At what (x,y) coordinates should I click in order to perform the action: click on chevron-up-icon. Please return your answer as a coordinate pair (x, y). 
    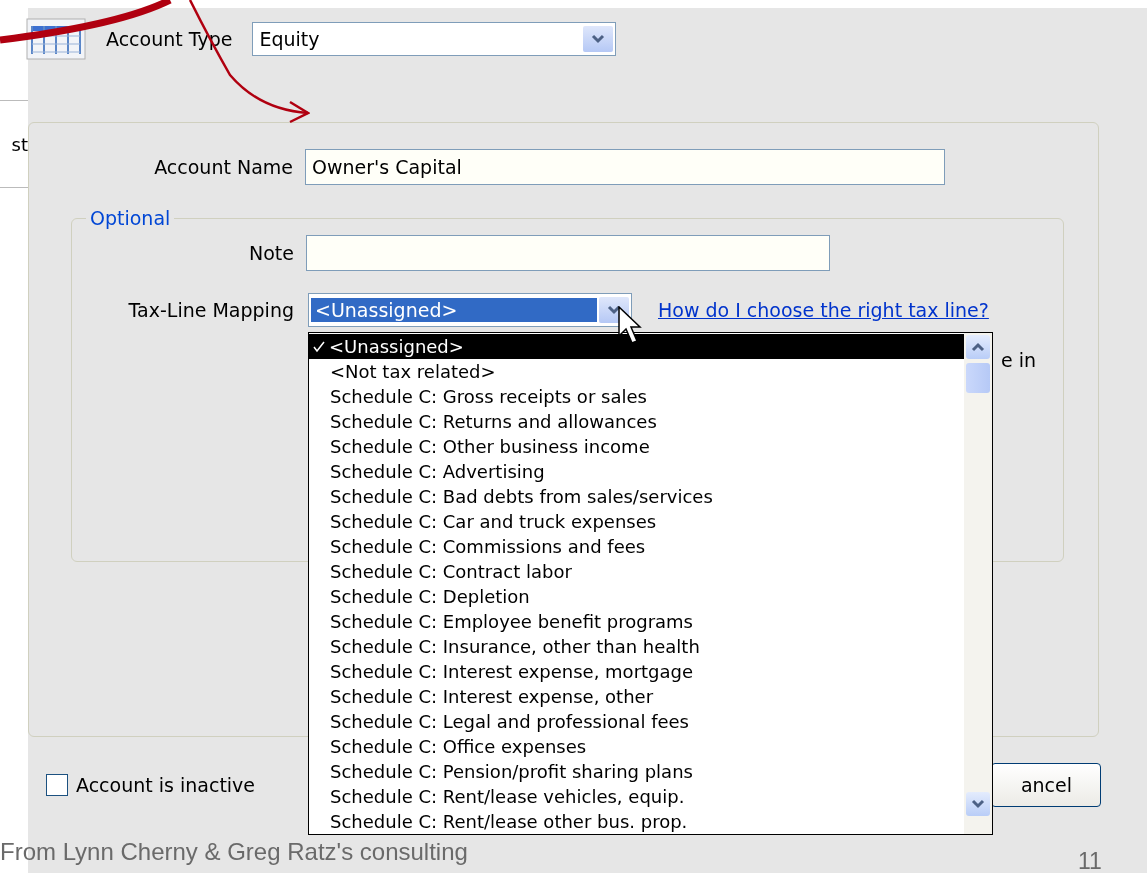
    Looking at the image, I should click on (978, 347).